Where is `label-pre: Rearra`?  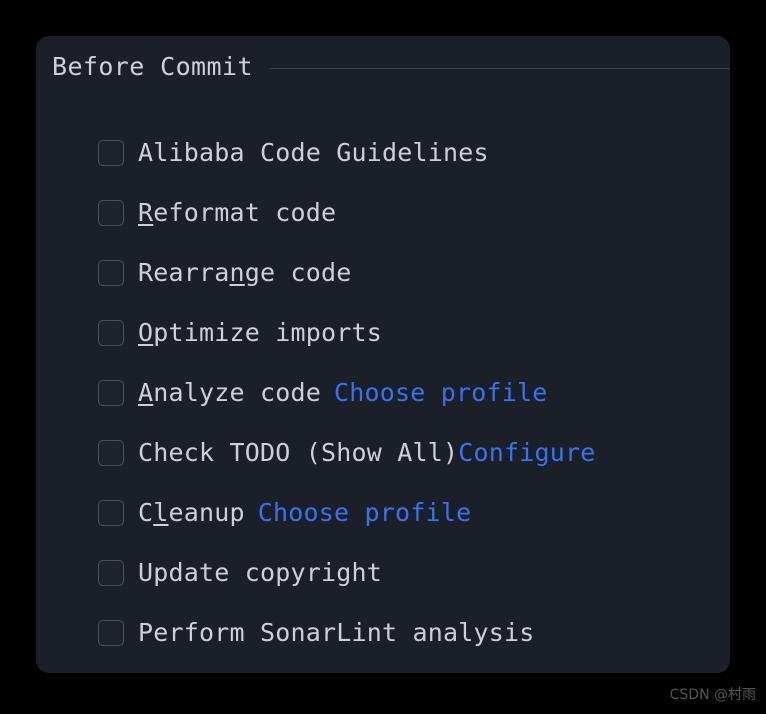
label-pre: Rearra is located at coordinates (184, 272).